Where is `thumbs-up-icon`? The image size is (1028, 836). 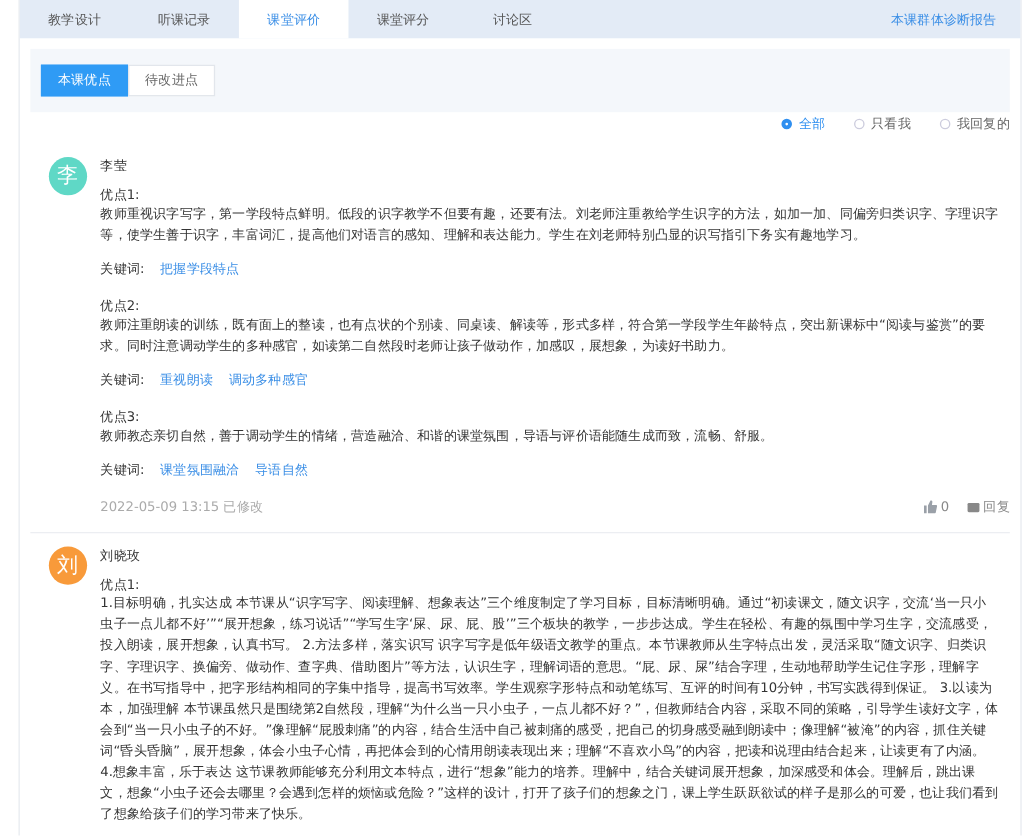 thumbs-up-icon is located at coordinates (930, 507).